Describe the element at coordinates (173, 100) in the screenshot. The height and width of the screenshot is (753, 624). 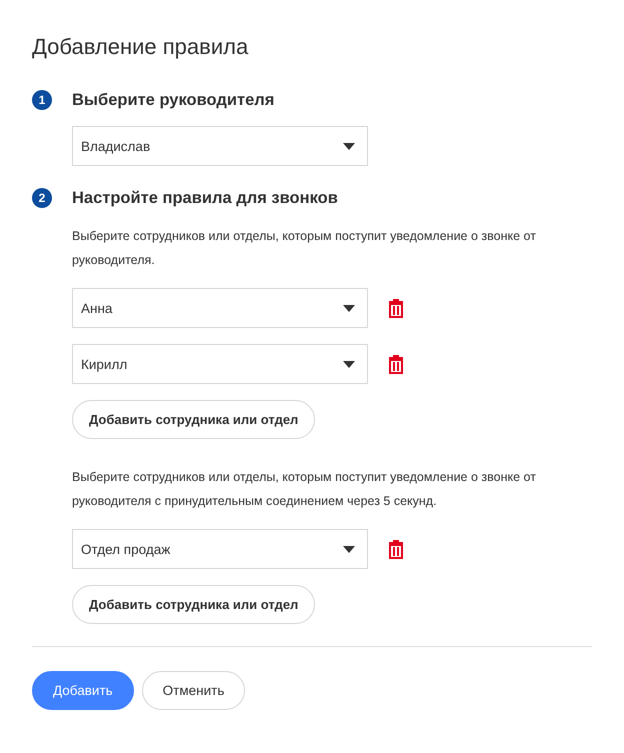
I see `step-title: Выберите руководителя` at that location.